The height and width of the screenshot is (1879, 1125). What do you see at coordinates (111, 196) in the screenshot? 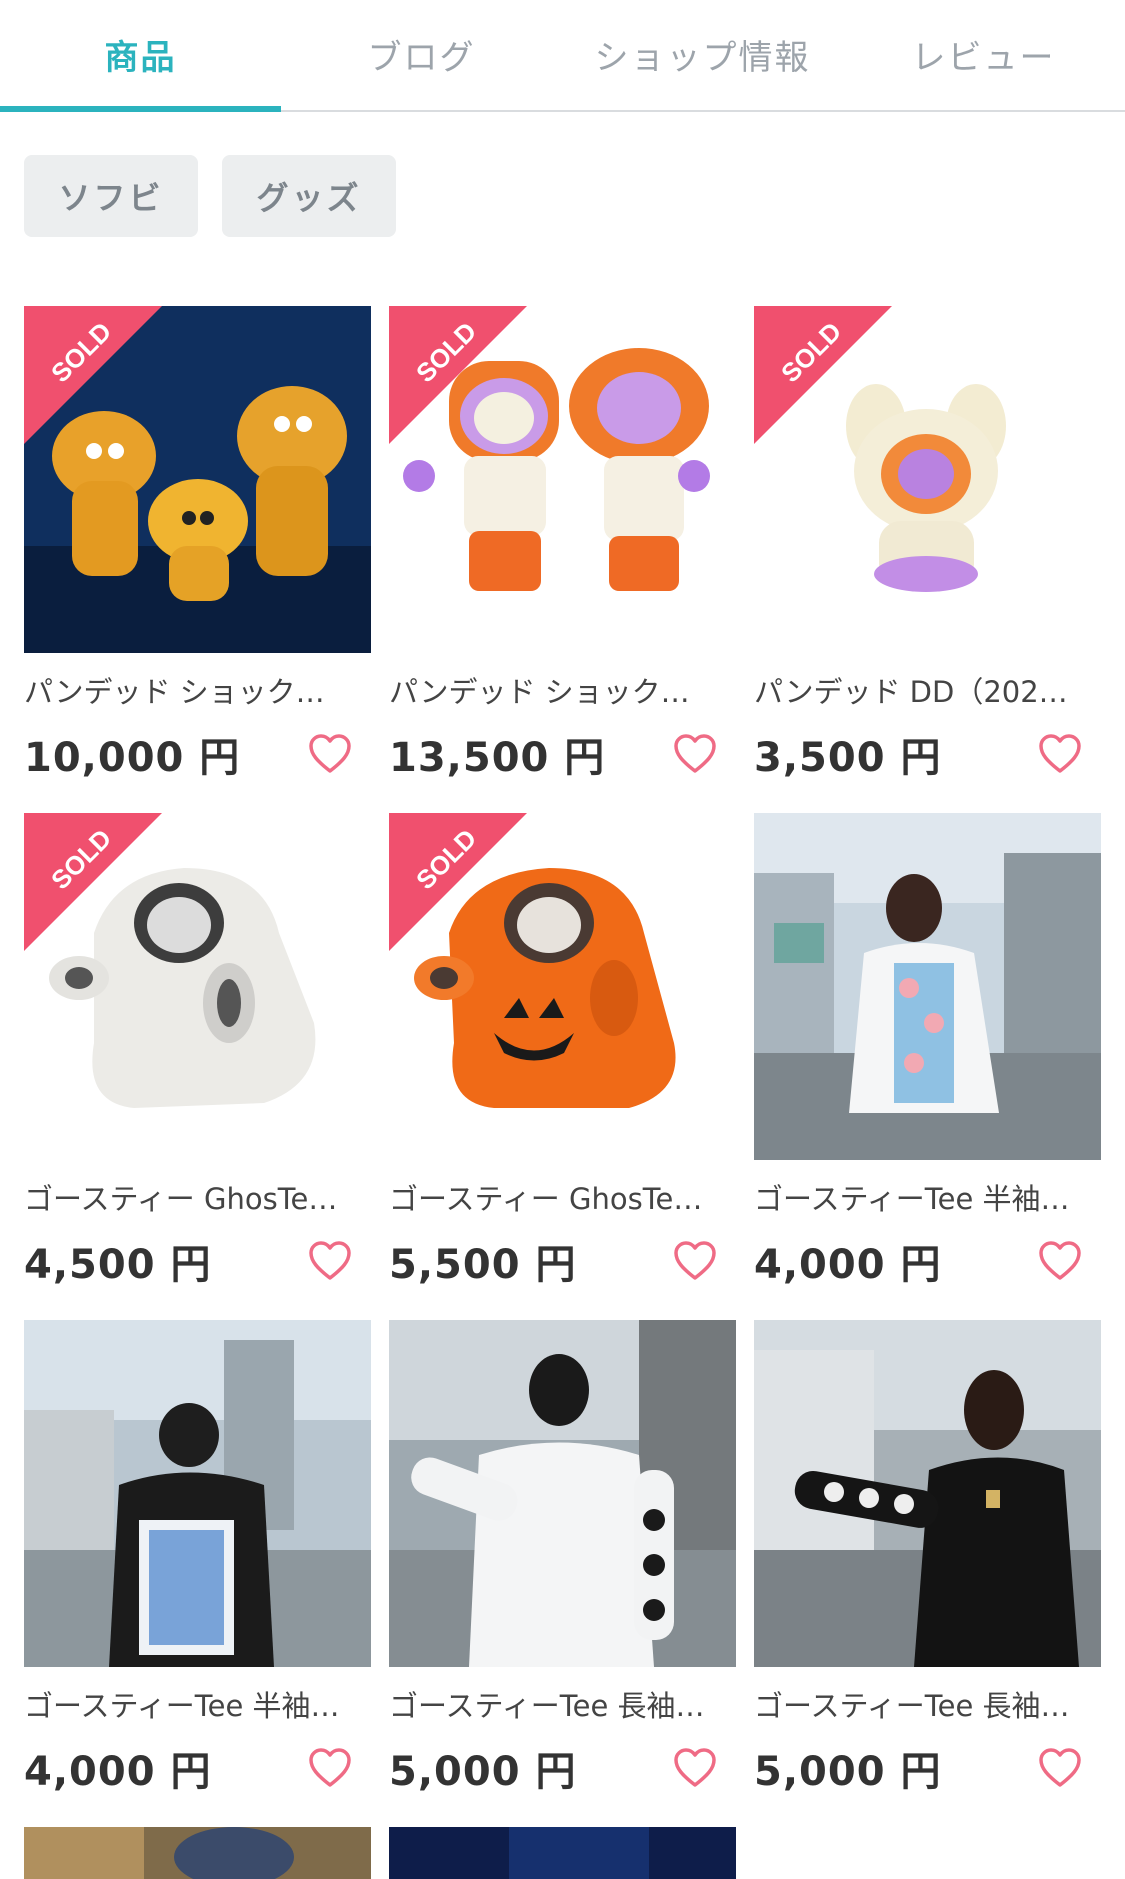
I see `filter-sofubi: ソフビ` at bounding box center [111, 196].